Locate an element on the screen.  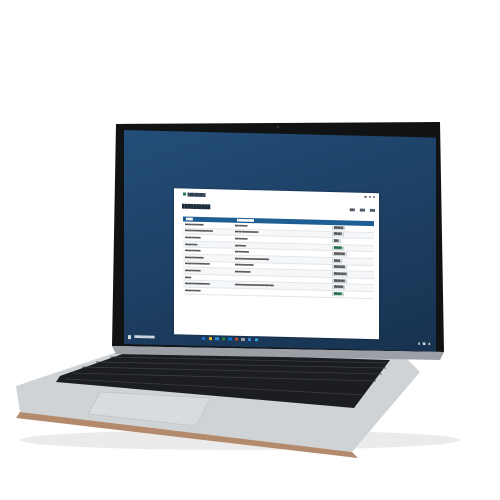
title-row: ██████████ ███ ███ ███ is located at coordinates (278, 208).